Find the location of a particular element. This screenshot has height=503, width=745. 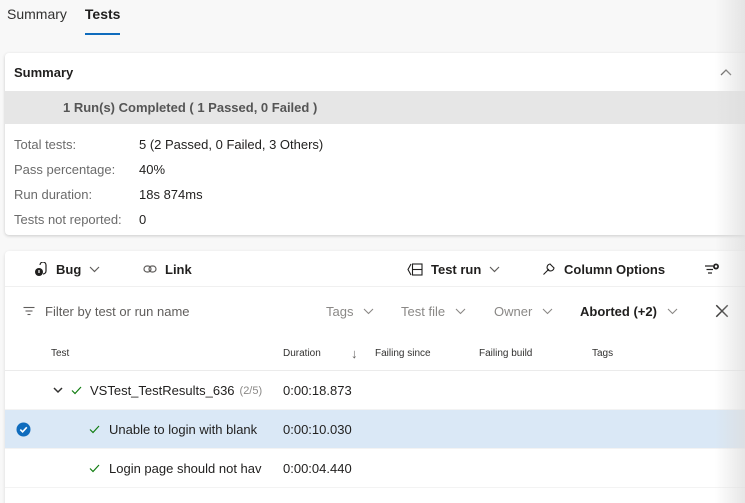

owner-filter-dropdown: Owner is located at coordinates (523, 311).